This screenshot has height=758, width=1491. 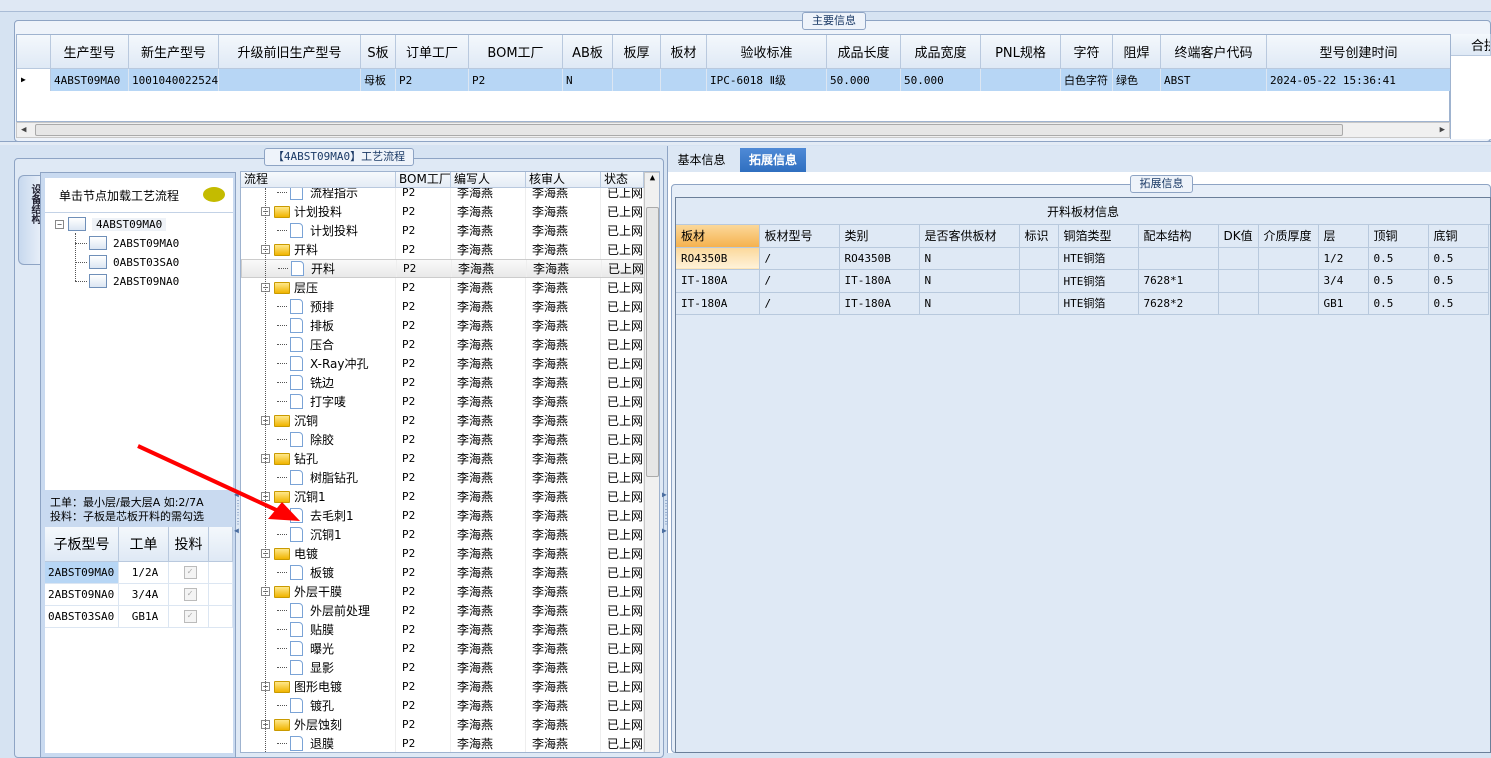 What do you see at coordinates (622, 180) in the screenshot?
I see `column-header: 状态` at bounding box center [622, 180].